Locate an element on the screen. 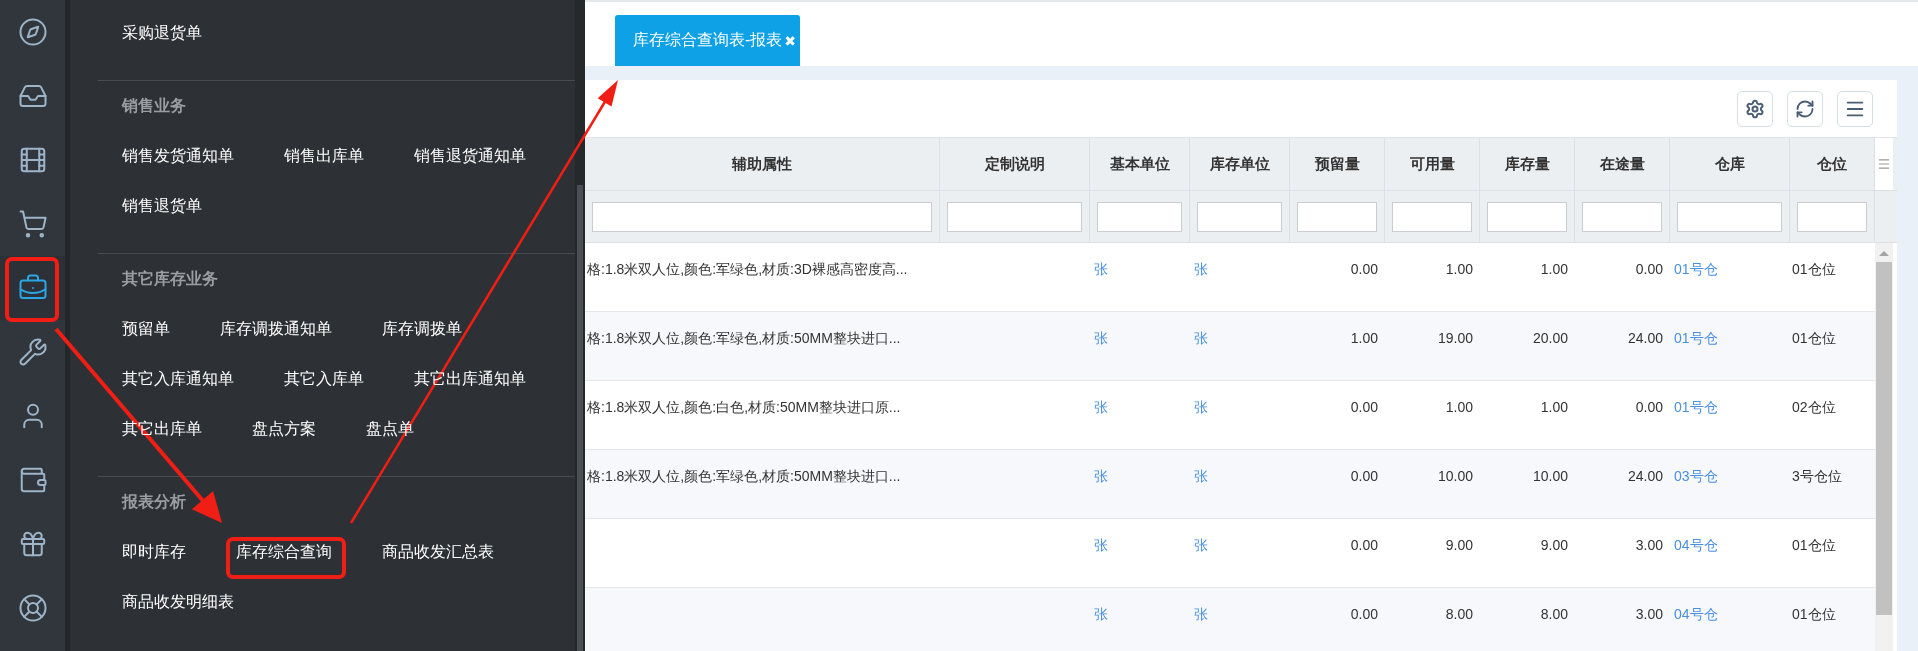  highlight-frame is located at coordinates (32, 289).